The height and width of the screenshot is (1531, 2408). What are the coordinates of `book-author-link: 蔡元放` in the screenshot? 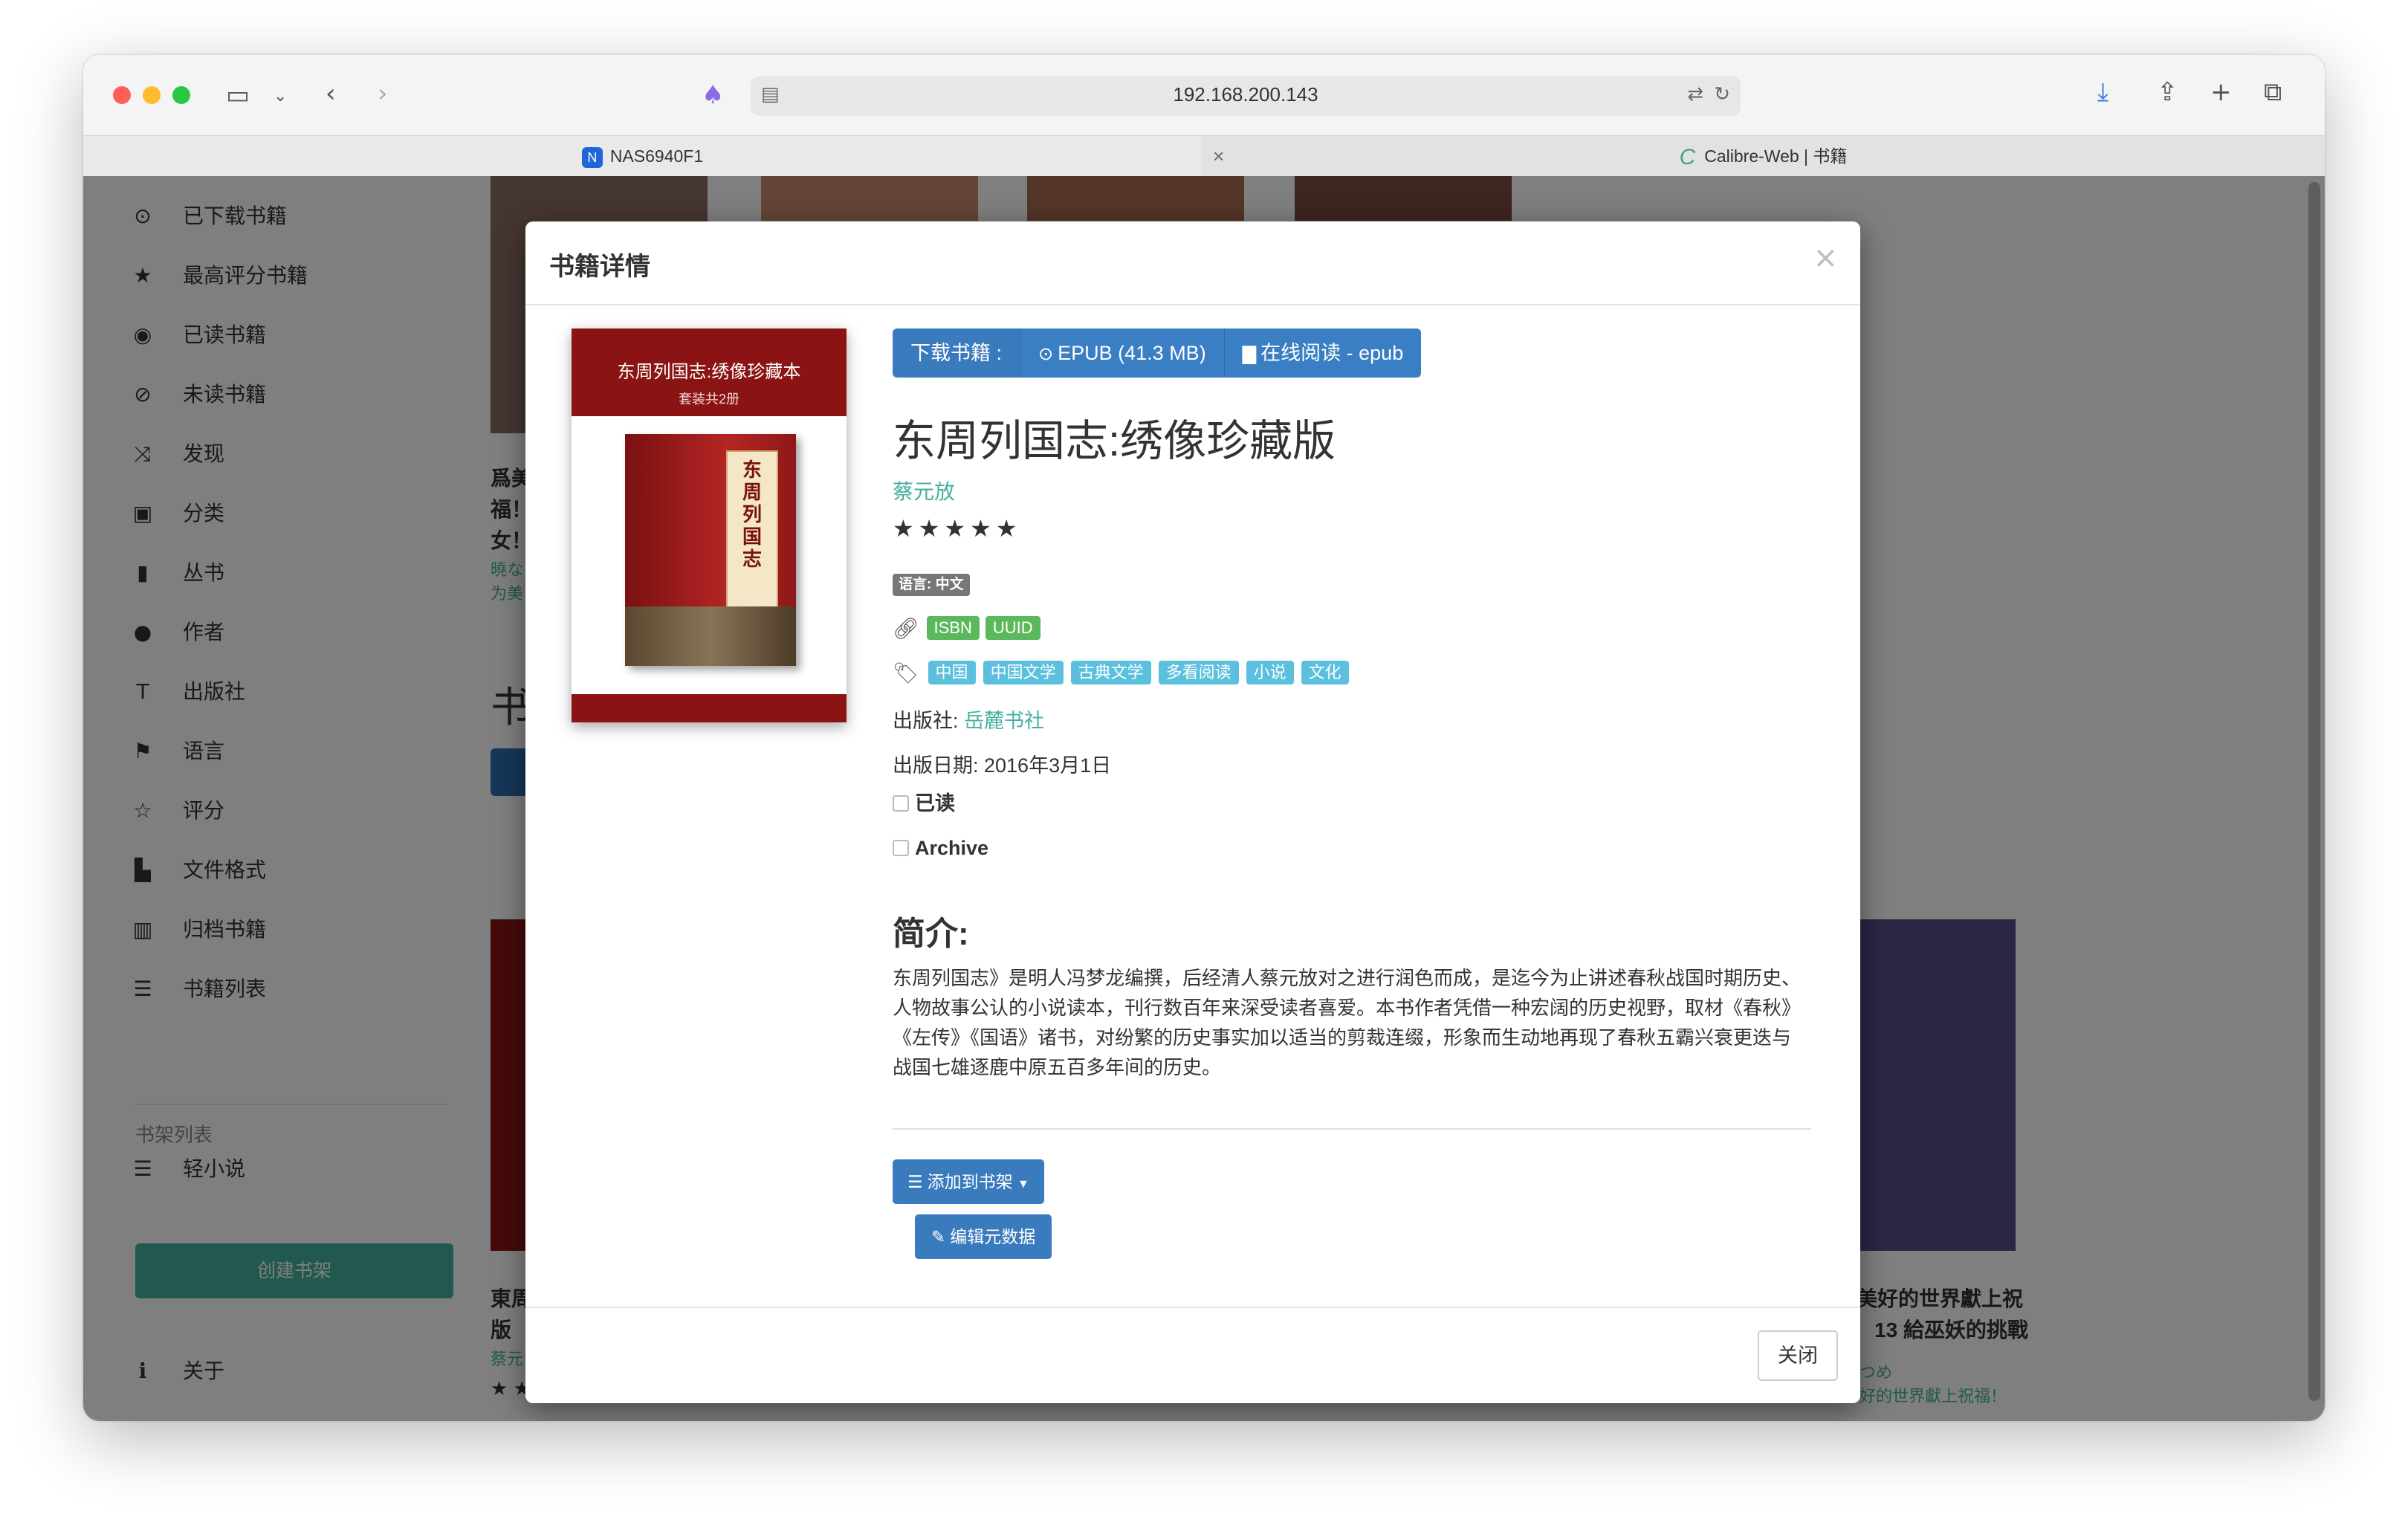 It's located at (924, 490).